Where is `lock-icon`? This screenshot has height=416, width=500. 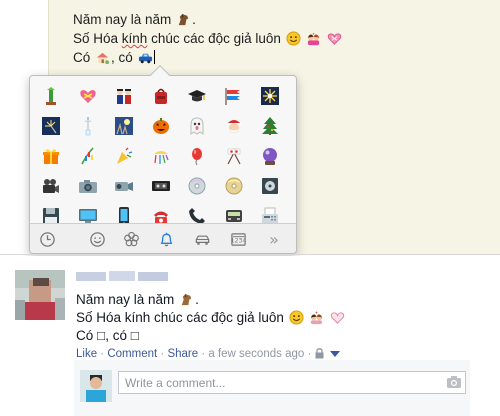 lock-icon is located at coordinates (319, 353).